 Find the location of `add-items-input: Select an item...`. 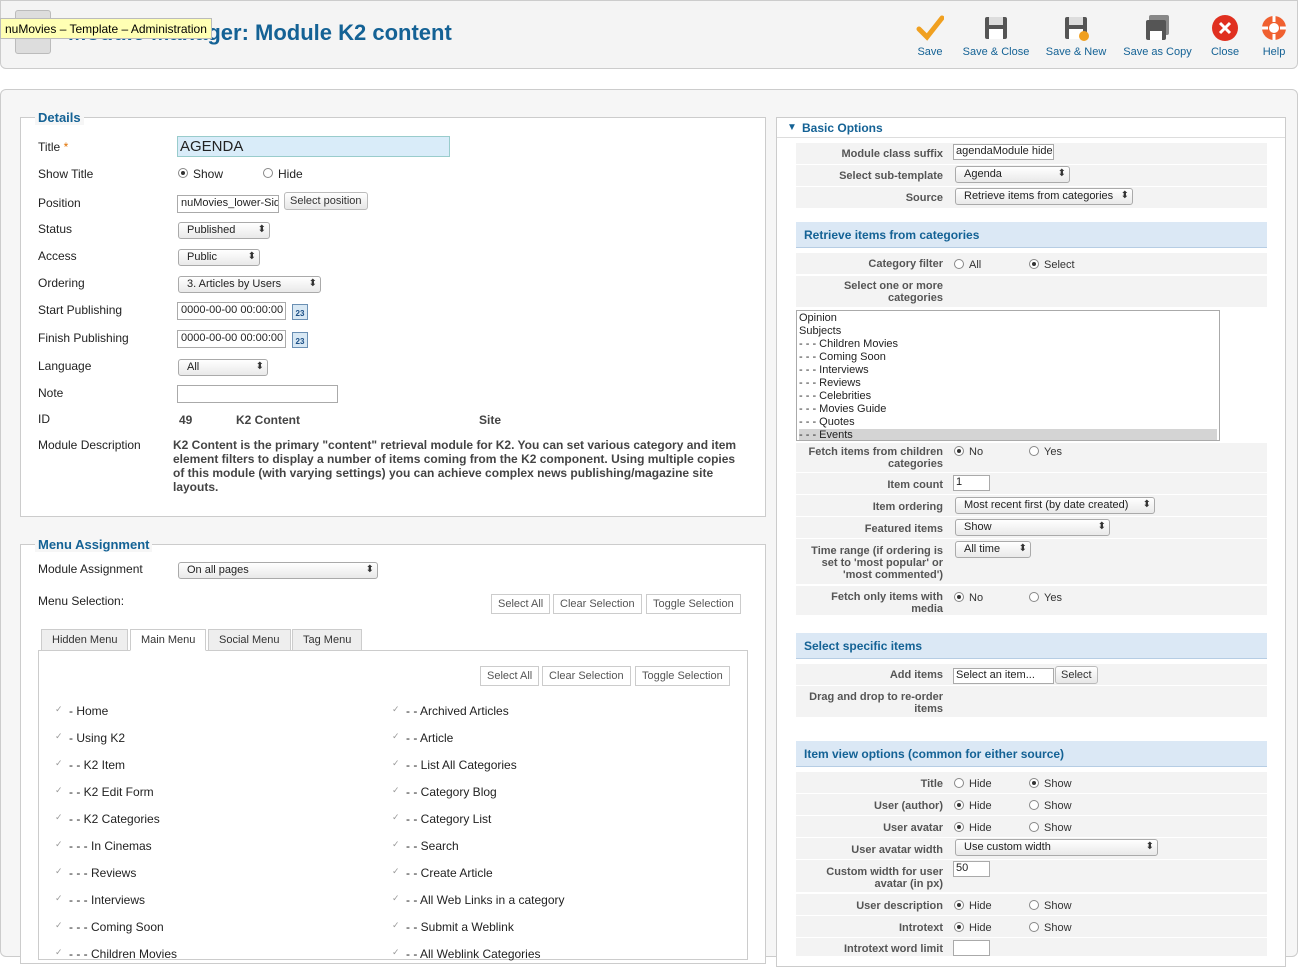

add-items-input: Select an item... is located at coordinates (1003, 676).